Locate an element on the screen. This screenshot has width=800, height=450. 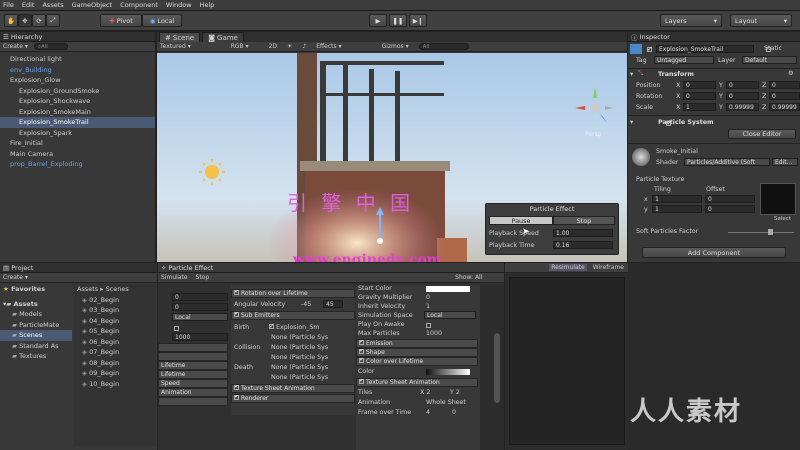
stop-button: Stop is located at coordinates (584, 220).